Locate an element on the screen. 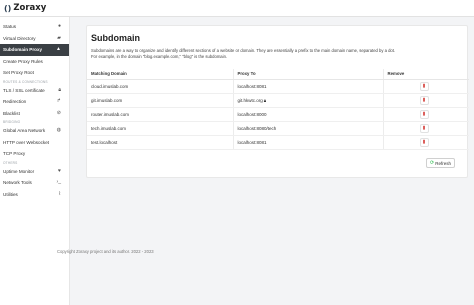  sidebar-item-create-proxy-rules: Create Proxy Rules is located at coordinates (34, 62).